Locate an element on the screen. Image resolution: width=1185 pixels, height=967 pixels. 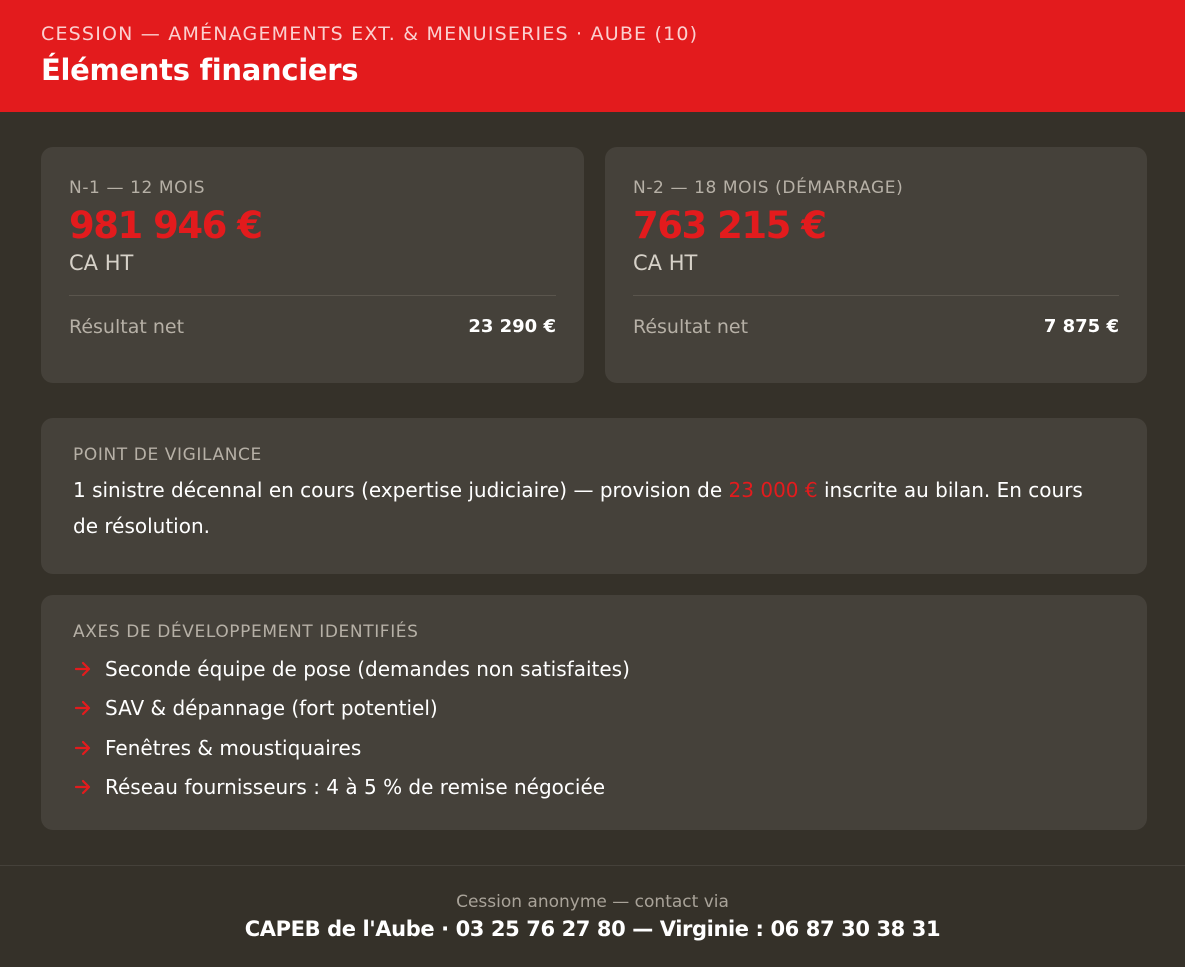
net-result-row: Résultat net 23 290 € is located at coordinates (312, 327).